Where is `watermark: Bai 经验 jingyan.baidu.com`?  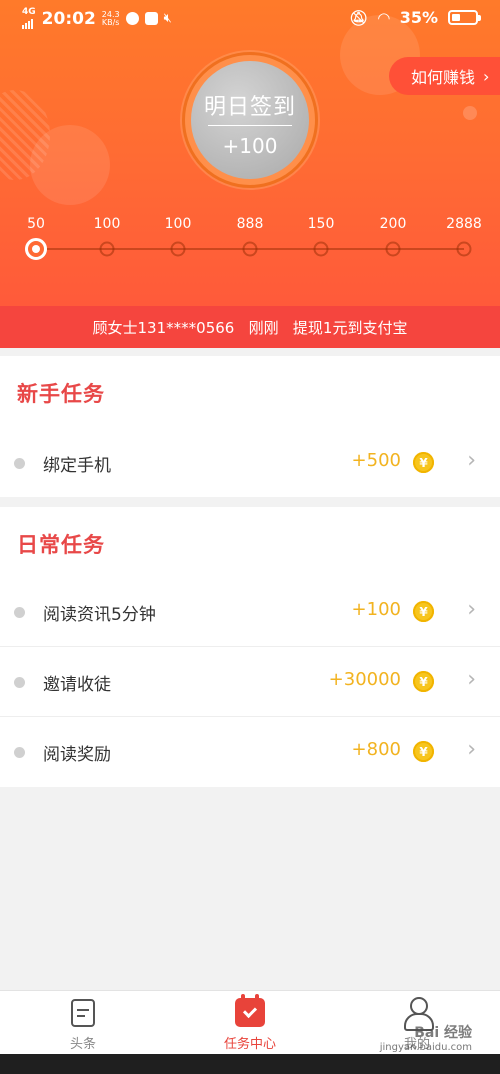
watermark: Bai 经验 jingyan.baidu.com is located at coordinates (426, 1037).